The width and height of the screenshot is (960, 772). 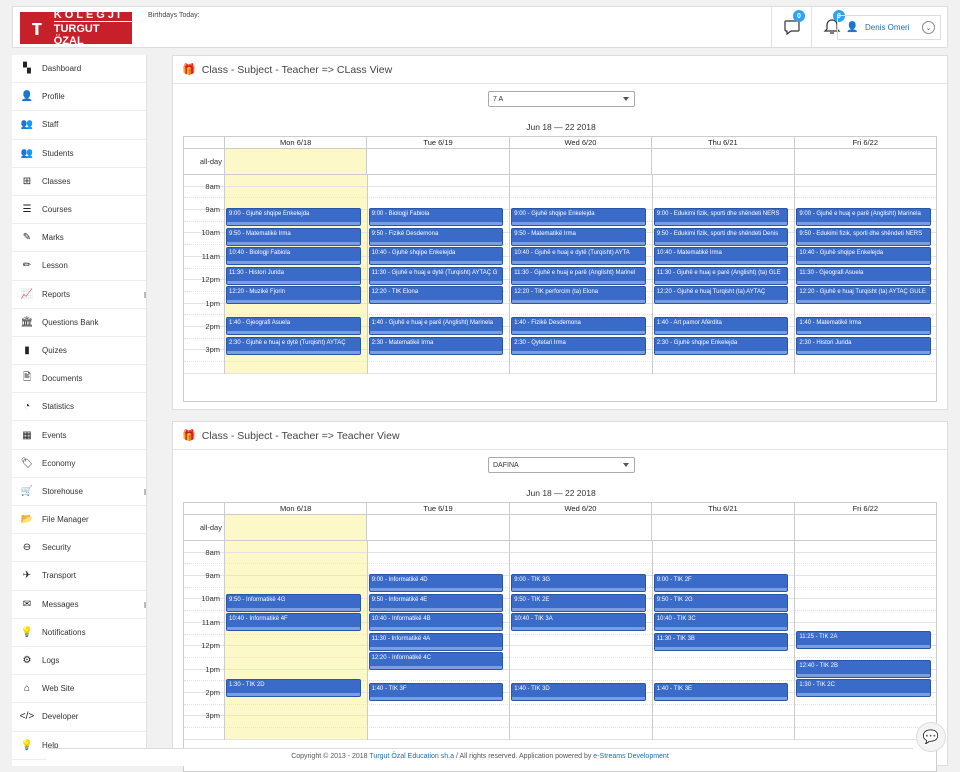 What do you see at coordinates (863, 639) in the screenshot?
I see `calendar-event: 11:25 - TIK 2A` at bounding box center [863, 639].